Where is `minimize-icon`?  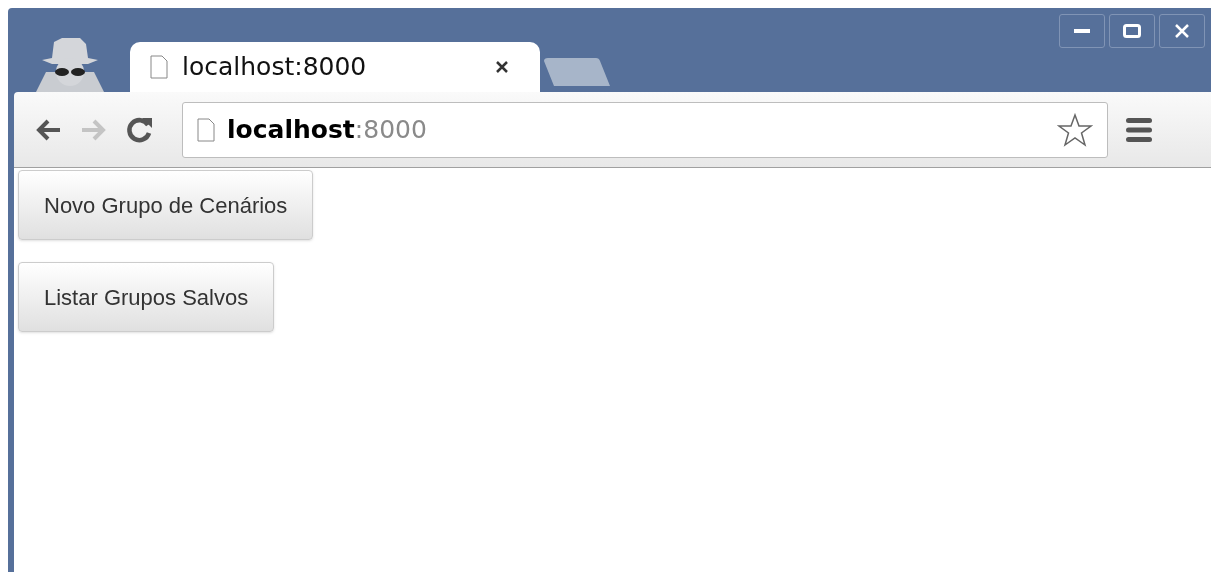 minimize-icon is located at coordinates (1082, 31).